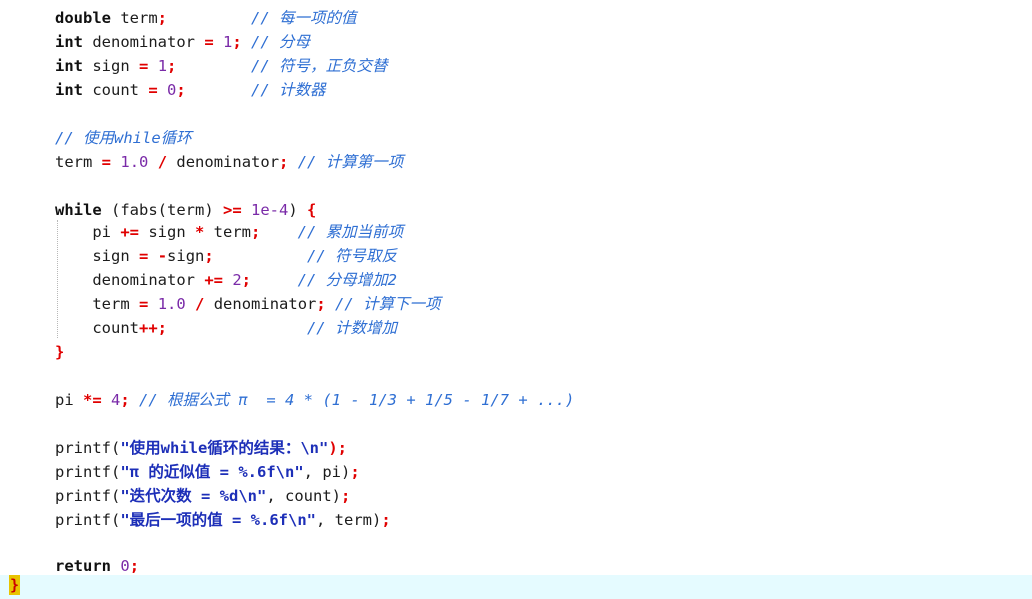 The width and height of the screenshot is (1032, 599). Describe the element at coordinates (210, 448) in the screenshot. I see `code-token: "使用while循环的结果：` at that location.